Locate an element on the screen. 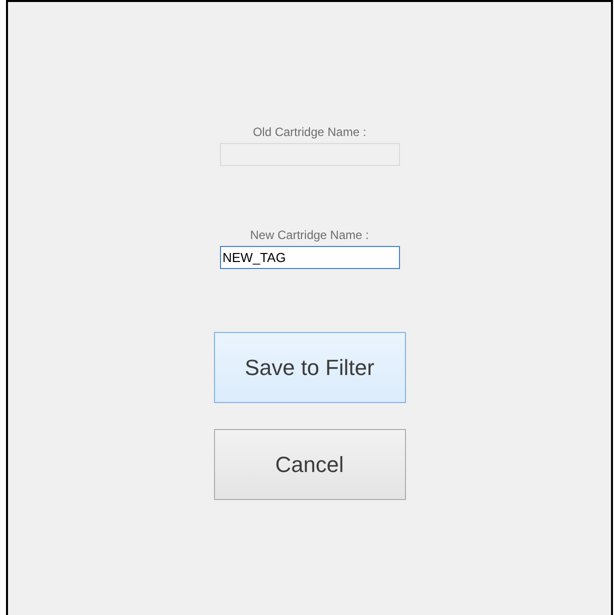 This screenshot has width=614, height=615. dialog-button: Cancel is located at coordinates (310, 464).